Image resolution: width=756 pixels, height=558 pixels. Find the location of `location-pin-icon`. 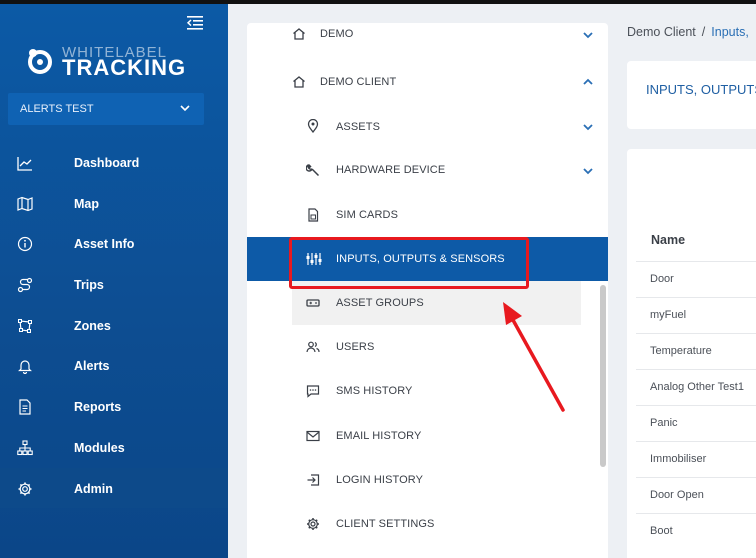

location-pin-icon is located at coordinates (313, 126).